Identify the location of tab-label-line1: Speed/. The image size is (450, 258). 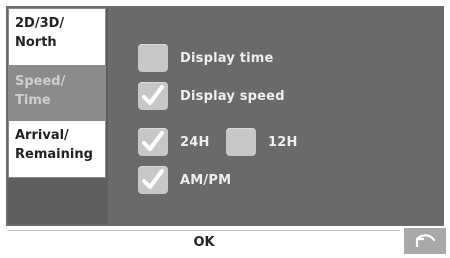
(40, 81).